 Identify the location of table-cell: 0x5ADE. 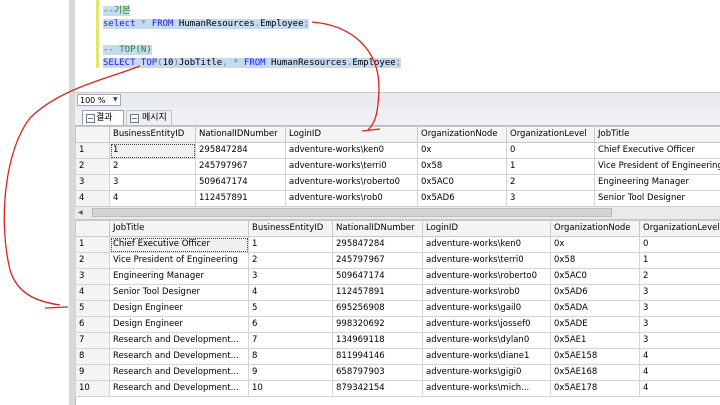
(595, 324).